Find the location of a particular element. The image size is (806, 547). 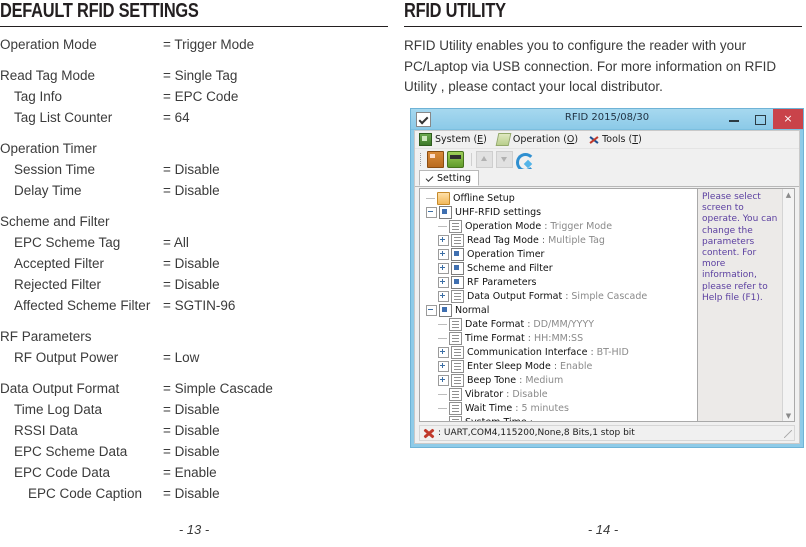

setting-row: EPC Code Data = Enable is located at coordinates (194, 475).